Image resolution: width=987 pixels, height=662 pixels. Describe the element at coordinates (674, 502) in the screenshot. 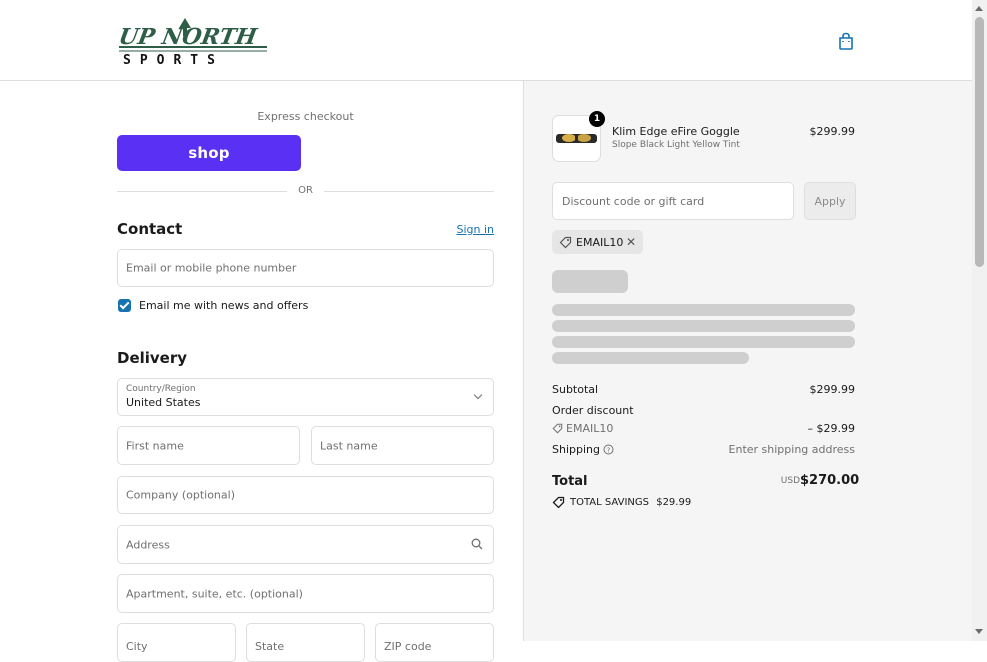

I see `savings-value: $29.99` at that location.